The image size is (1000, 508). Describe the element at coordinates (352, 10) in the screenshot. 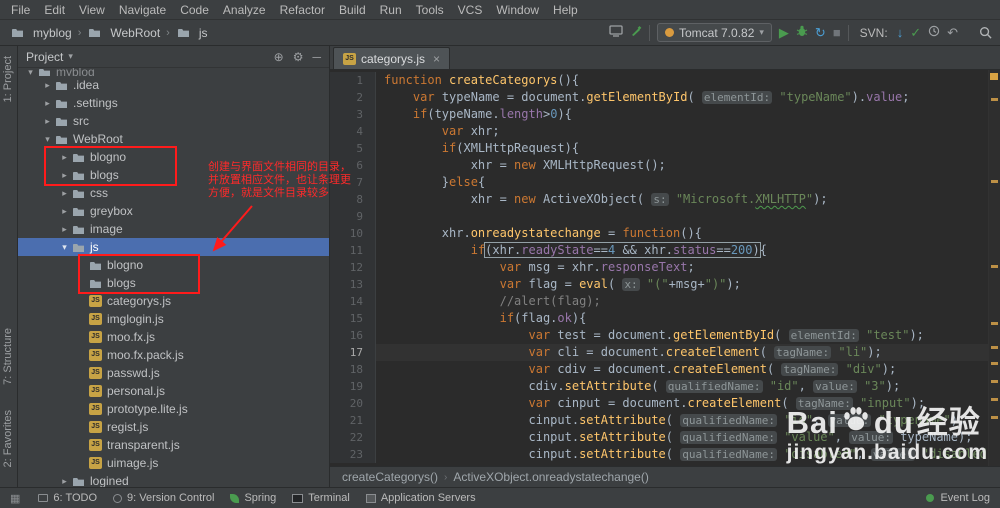

I see `menu-build: Build` at that location.